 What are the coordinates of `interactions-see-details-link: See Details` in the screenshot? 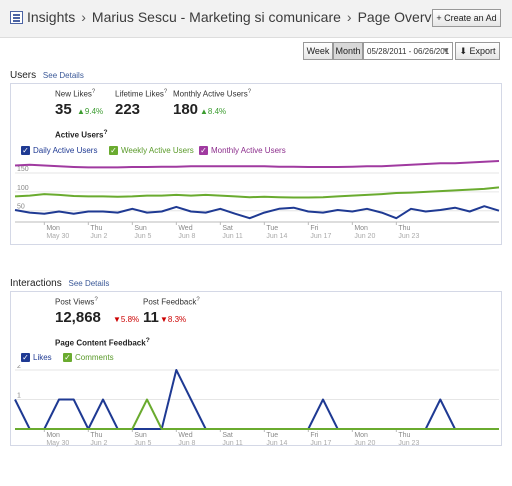 It's located at (88, 283).